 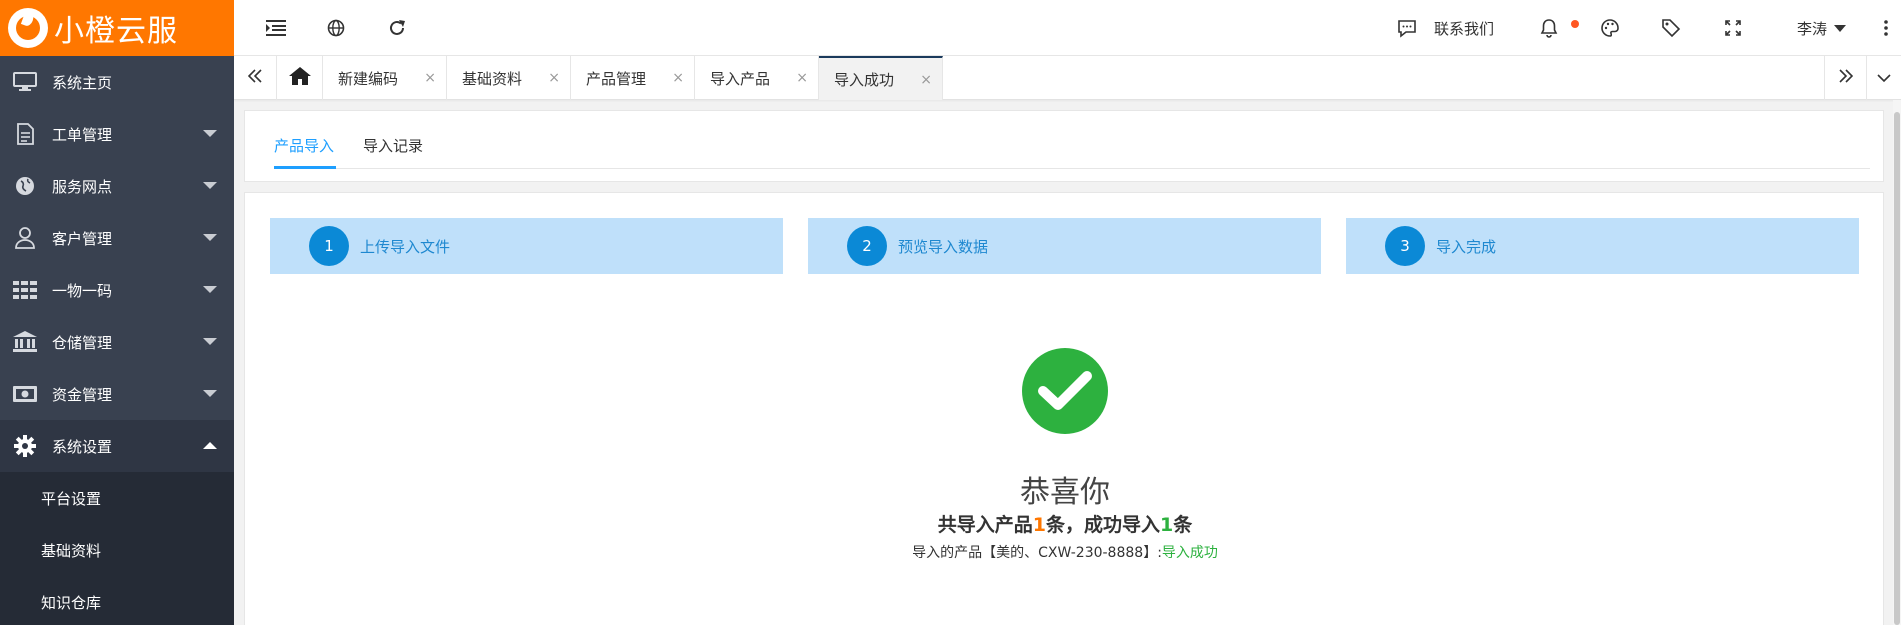 What do you see at coordinates (1840, 28) in the screenshot?
I see `user-menu-caret-icon` at bounding box center [1840, 28].